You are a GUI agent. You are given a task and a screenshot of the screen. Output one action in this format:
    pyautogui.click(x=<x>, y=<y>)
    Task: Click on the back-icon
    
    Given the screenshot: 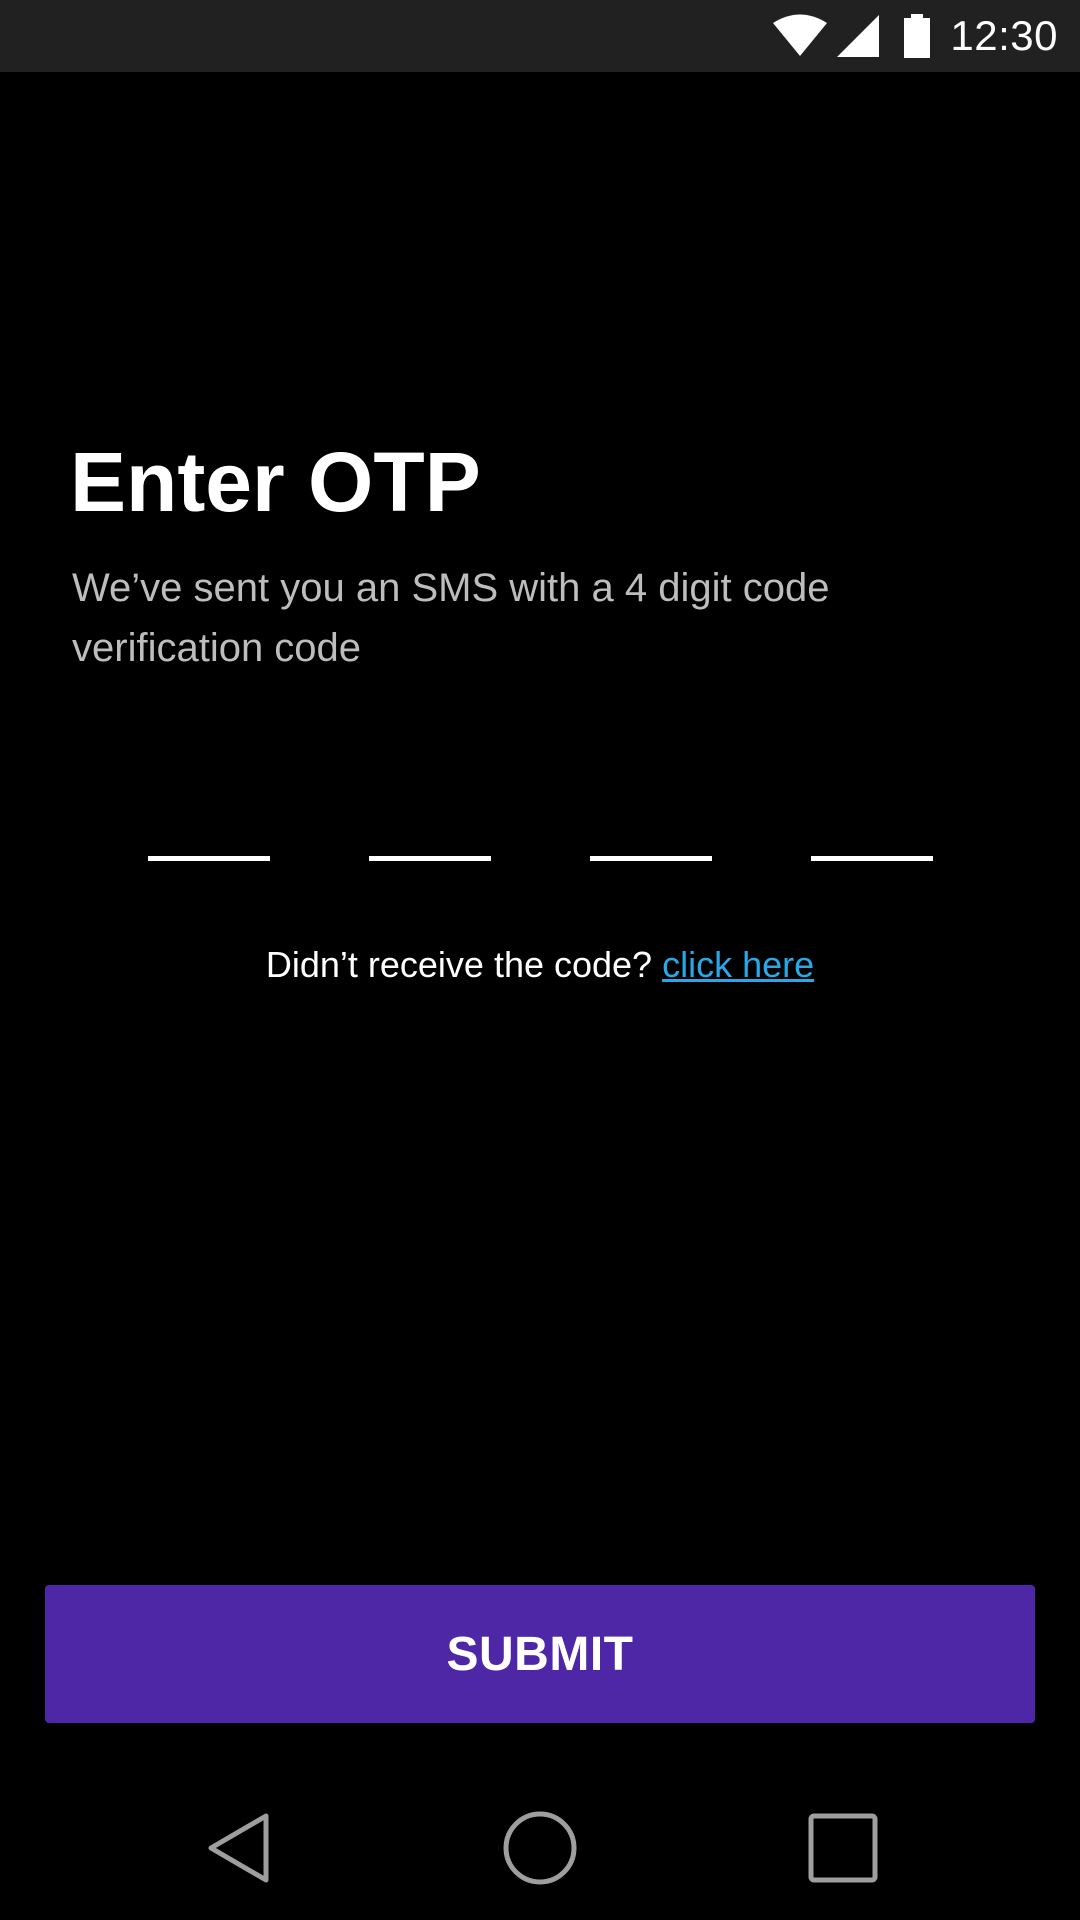 What is the action you would take?
    pyautogui.click(x=239, y=1848)
    